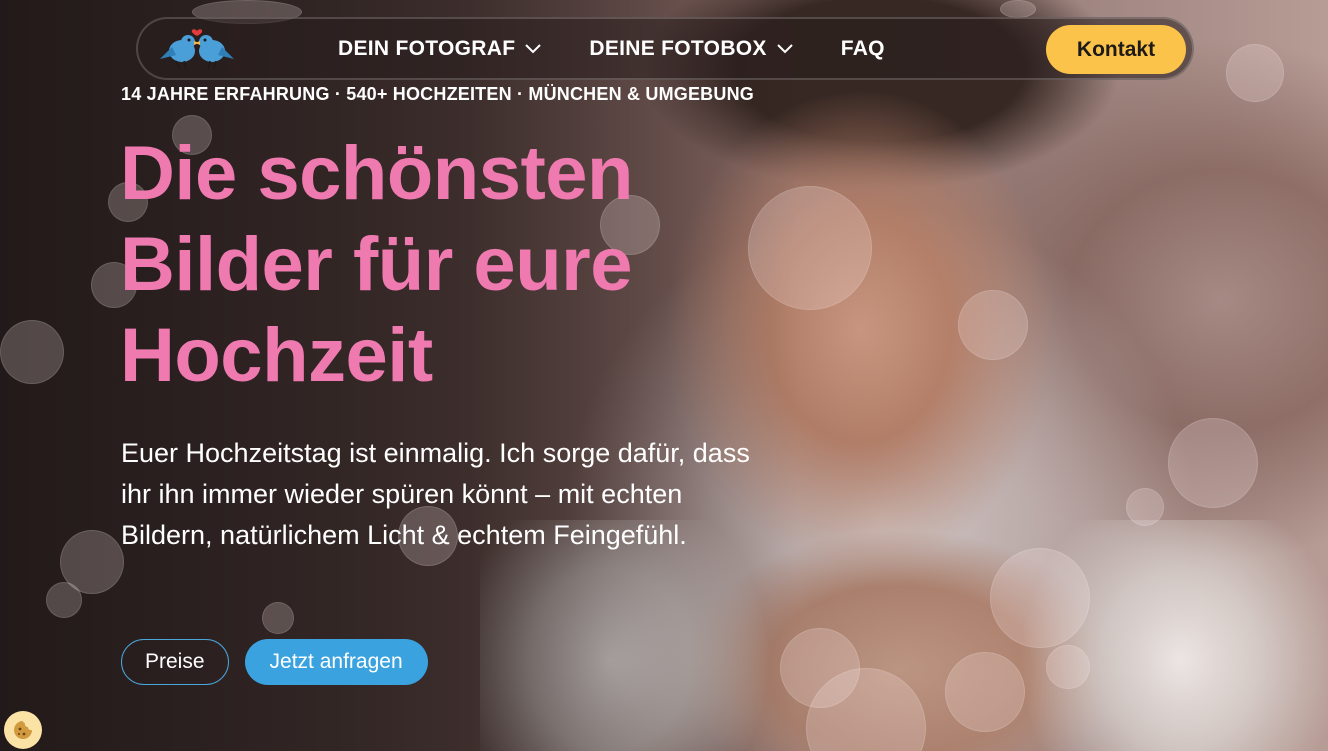 This screenshot has width=1328, height=751. Describe the element at coordinates (678, 48) in the screenshot. I see `nav-item-label: DEINE FOTOBOX` at that location.